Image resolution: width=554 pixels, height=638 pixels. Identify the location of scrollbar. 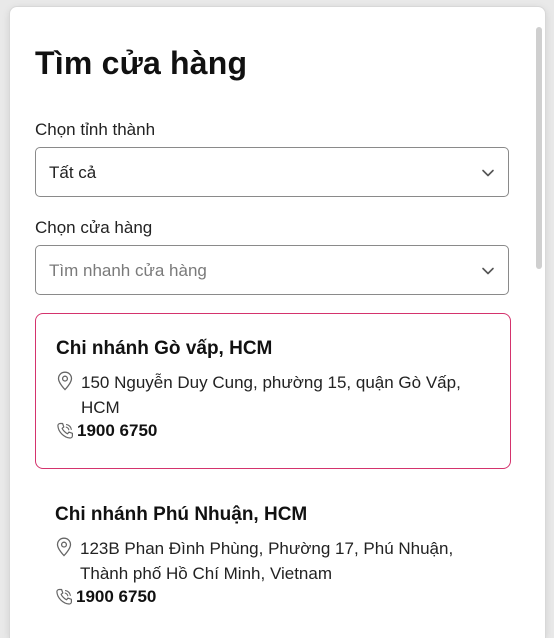
(539, 322).